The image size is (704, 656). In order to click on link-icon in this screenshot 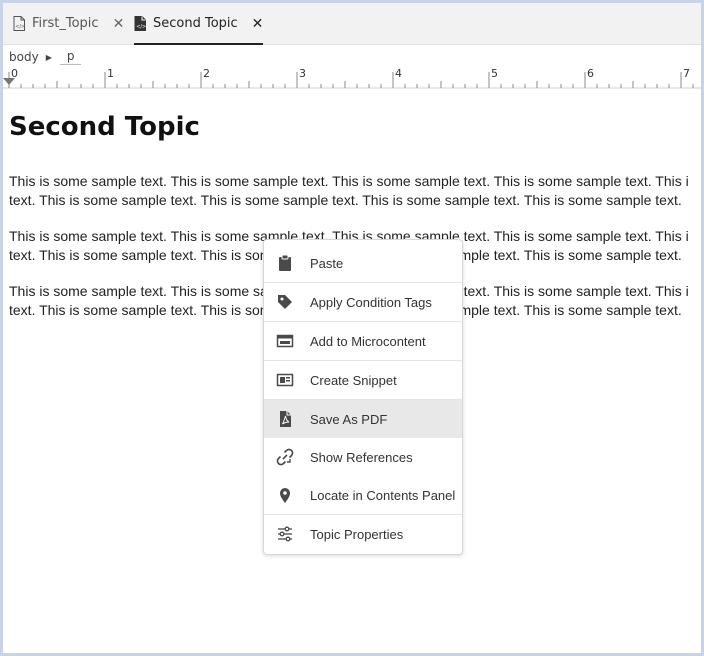, I will do `click(285, 457)`.